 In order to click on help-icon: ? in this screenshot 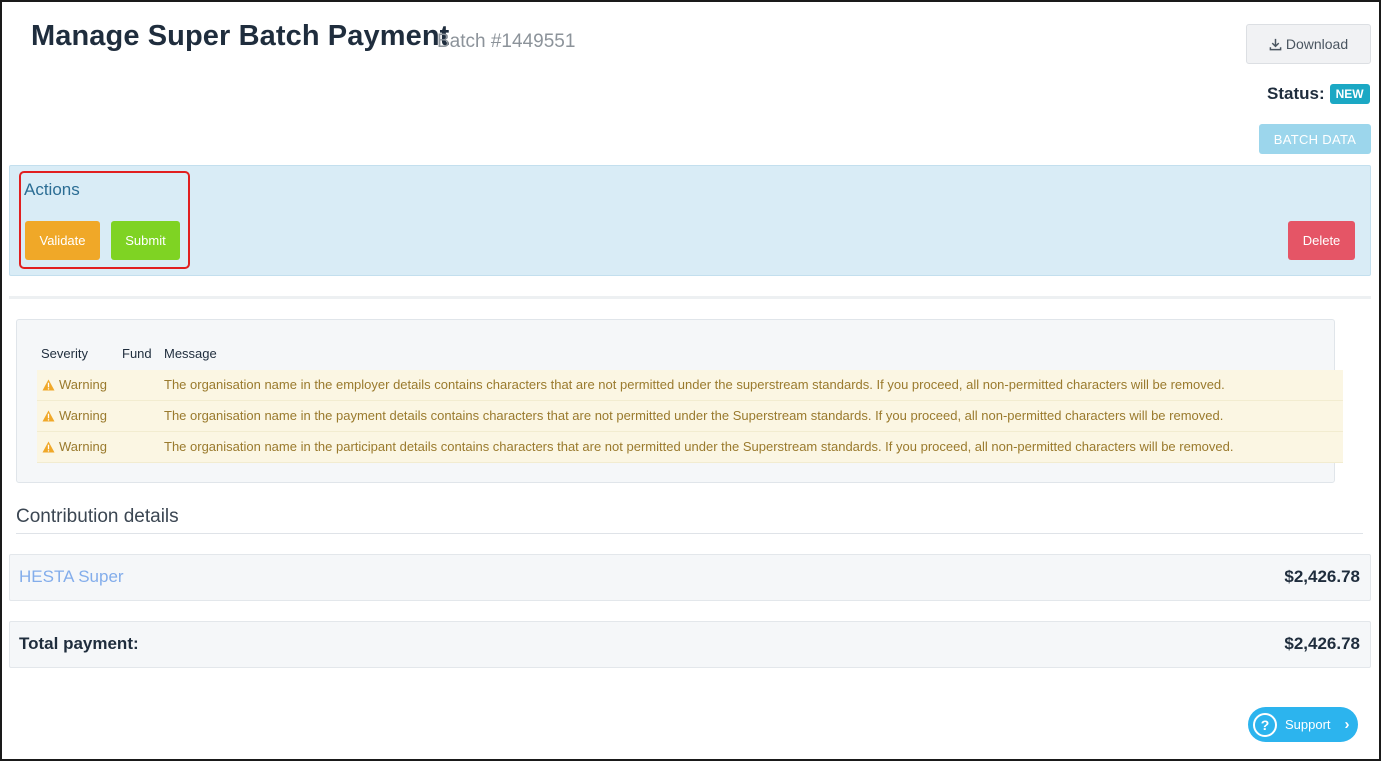, I will do `click(1265, 724)`.